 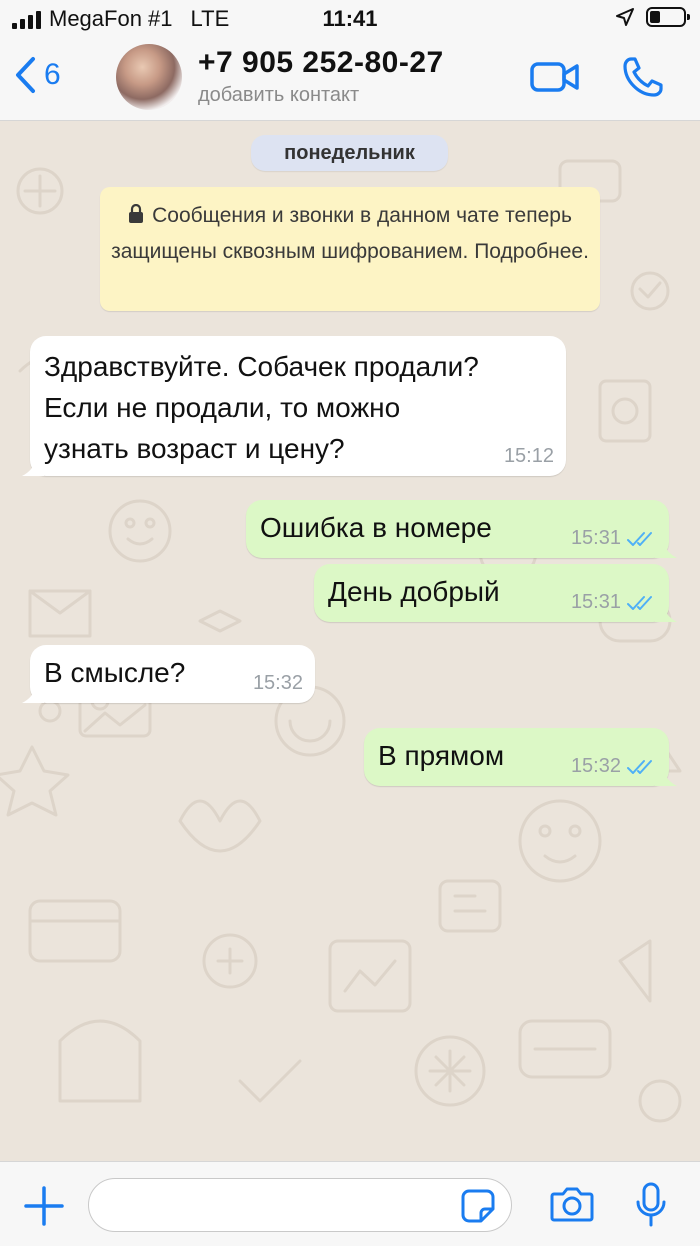 I want to click on contact-info: +7 905 252-80-27 добавить контакт, so click(x=321, y=76).